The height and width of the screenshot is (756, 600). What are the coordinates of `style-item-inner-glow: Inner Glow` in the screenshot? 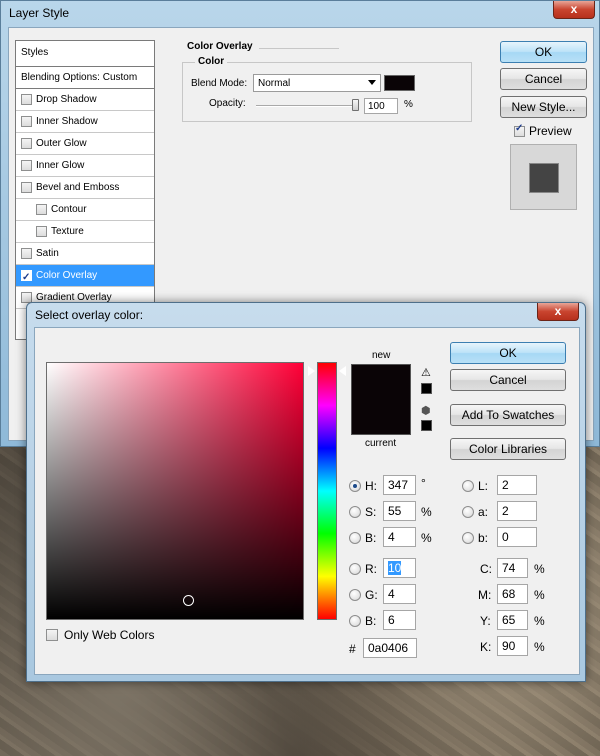 It's located at (85, 166).